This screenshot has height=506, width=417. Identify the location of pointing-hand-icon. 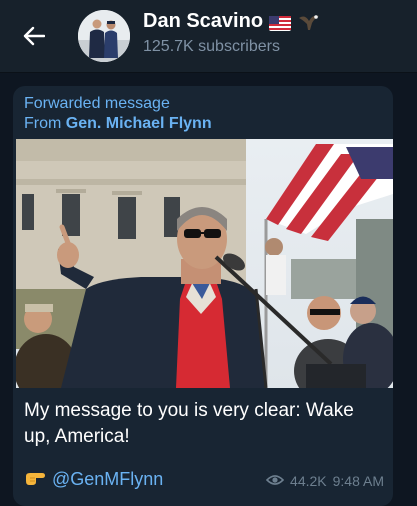
(35, 479).